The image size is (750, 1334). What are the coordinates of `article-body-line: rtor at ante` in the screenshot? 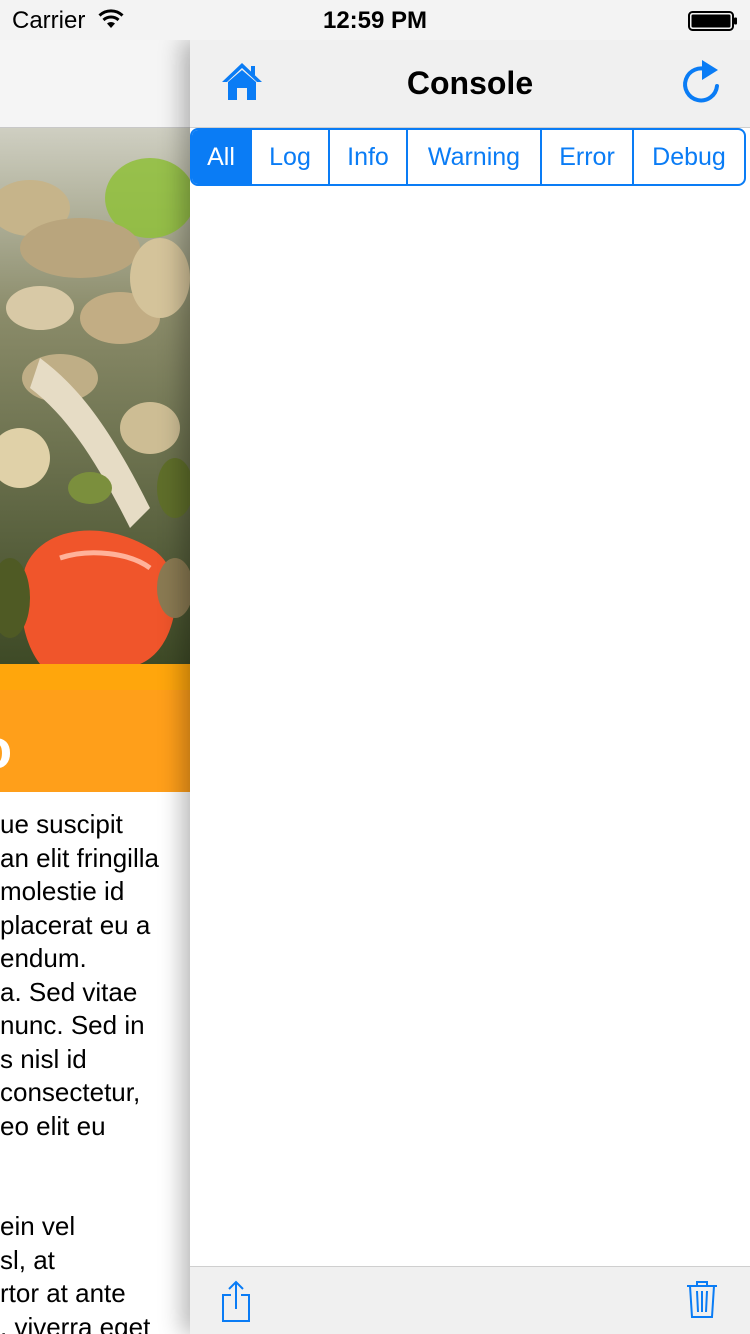 It's located at (63, 1293).